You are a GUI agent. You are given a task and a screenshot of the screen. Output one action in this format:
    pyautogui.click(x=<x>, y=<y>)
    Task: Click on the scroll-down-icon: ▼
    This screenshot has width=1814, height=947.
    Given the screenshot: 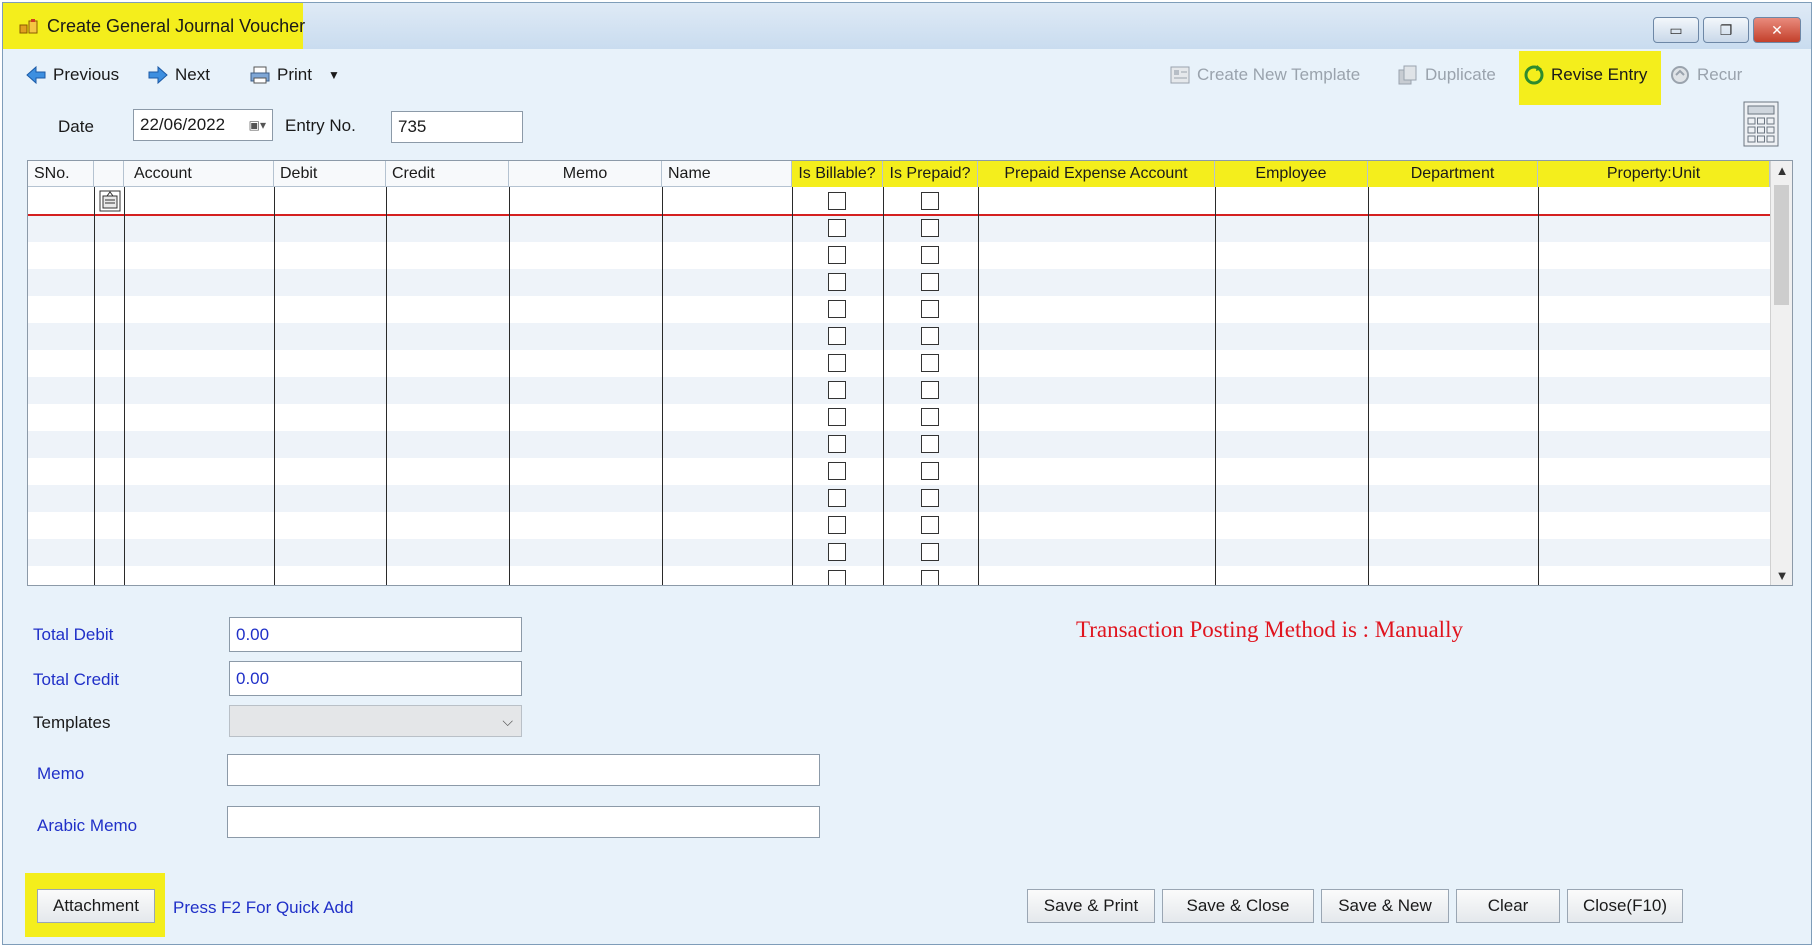 What is the action you would take?
    pyautogui.click(x=1781, y=575)
    